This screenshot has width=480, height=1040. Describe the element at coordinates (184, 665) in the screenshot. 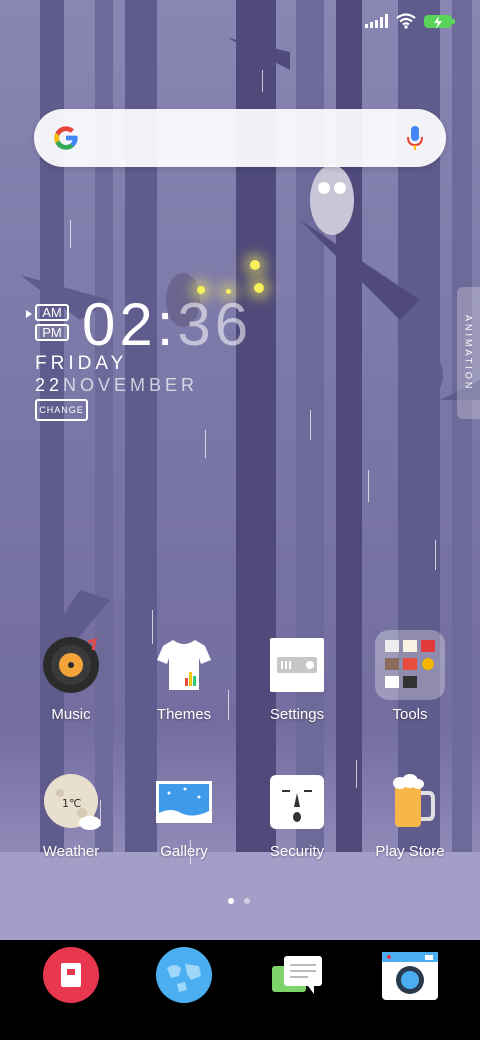

I see `tshirt-icon` at that location.